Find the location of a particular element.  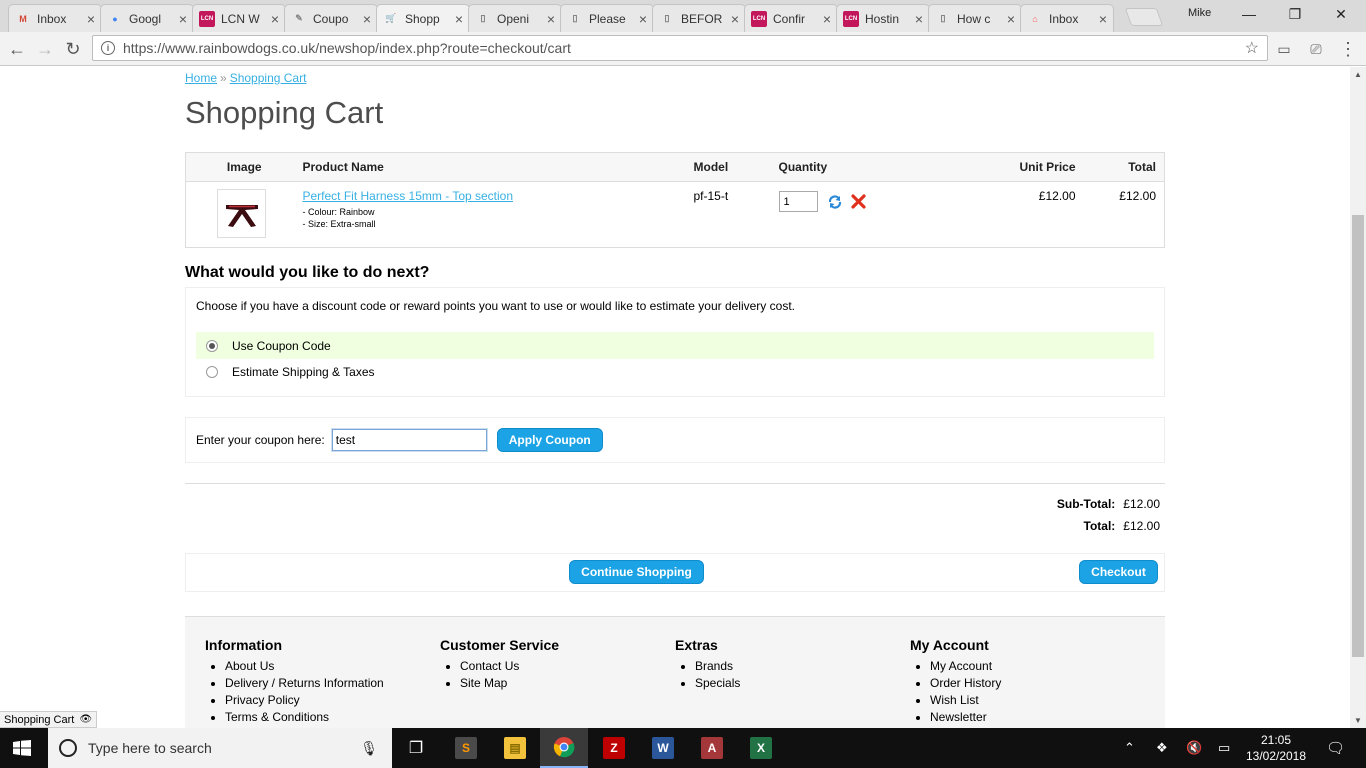

chrome-icon is located at coordinates (564, 748).